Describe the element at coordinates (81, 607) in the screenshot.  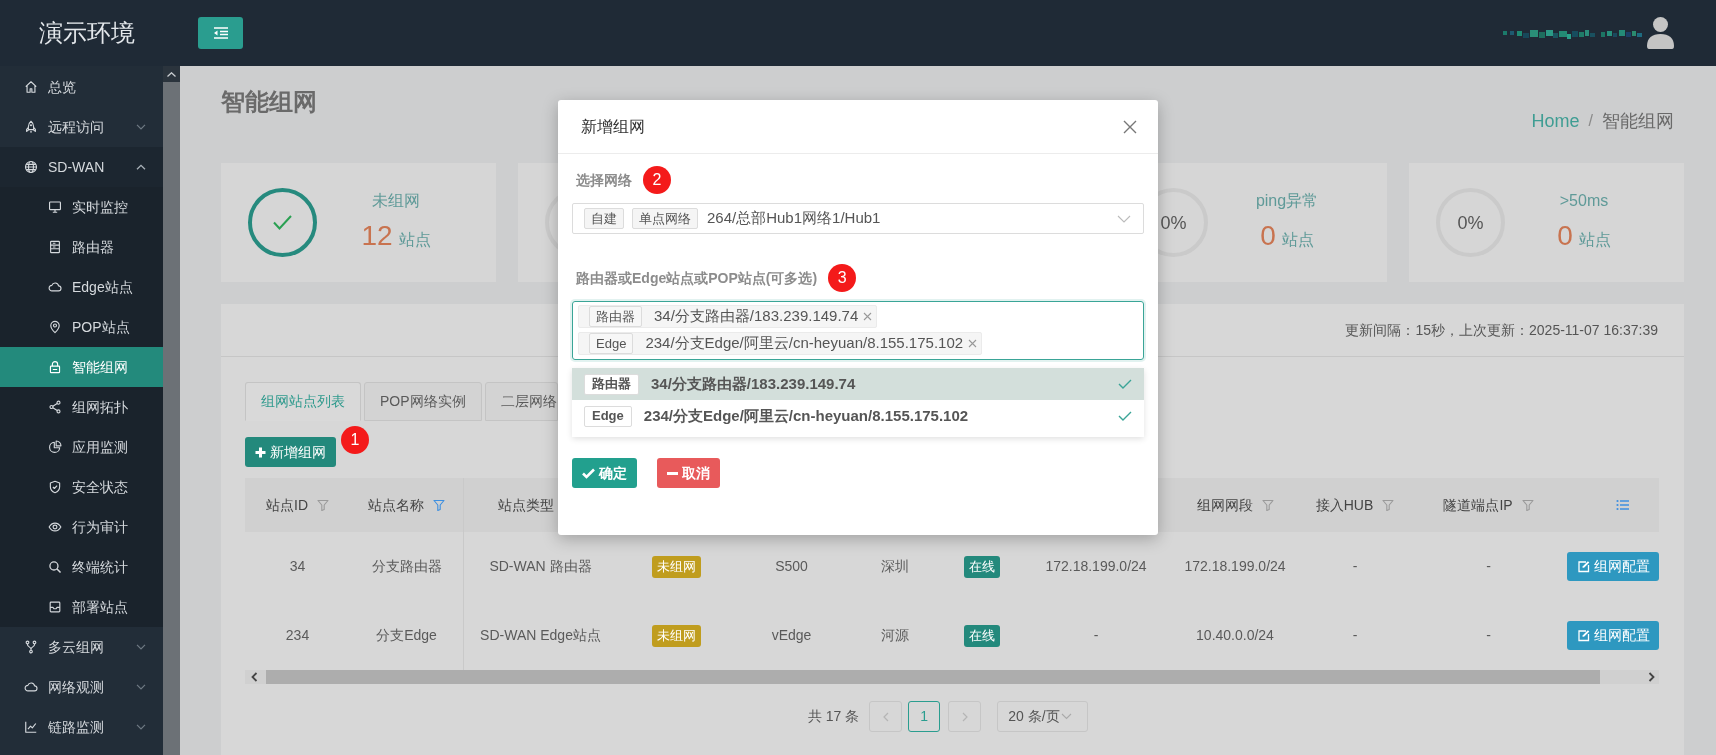
I see `sidebar-item: 部署站点` at that location.